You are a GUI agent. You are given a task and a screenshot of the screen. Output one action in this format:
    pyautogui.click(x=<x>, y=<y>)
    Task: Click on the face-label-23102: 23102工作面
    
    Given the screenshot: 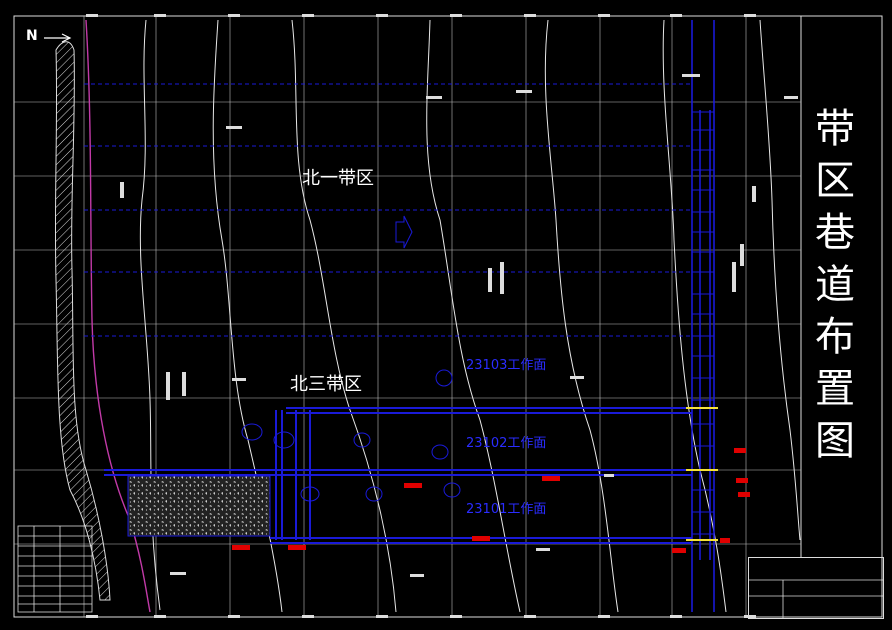 What is the action you would take?
    pyautogui.click(x=506, y=443)
    